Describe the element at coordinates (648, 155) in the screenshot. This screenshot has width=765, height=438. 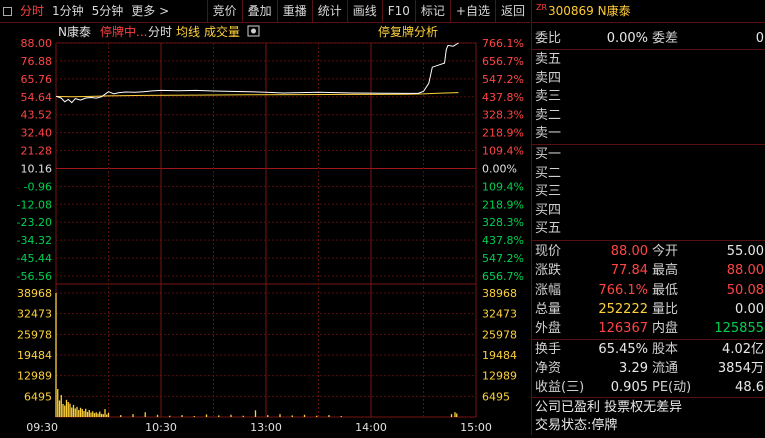
I see `buy-level-row: 买一` at that location.